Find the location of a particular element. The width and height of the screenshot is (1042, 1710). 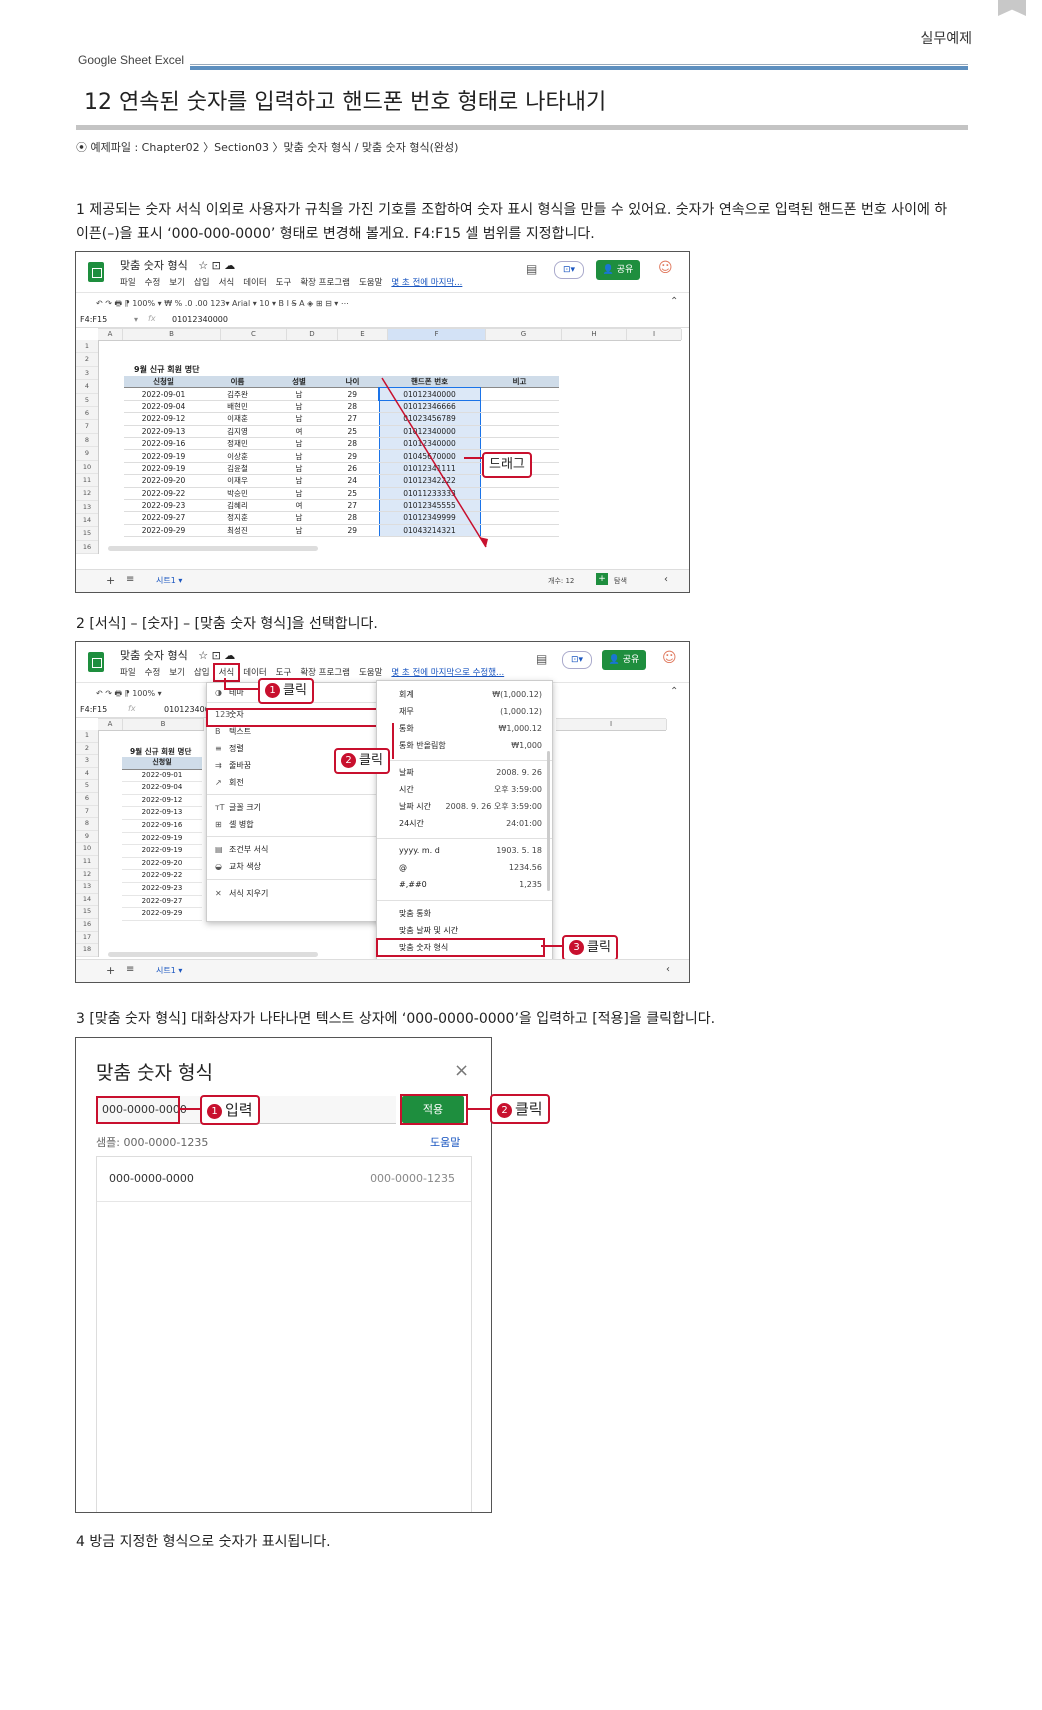

number-format-item: 맞춤 날짜 및 시간 is located at coordinates (464, 931).